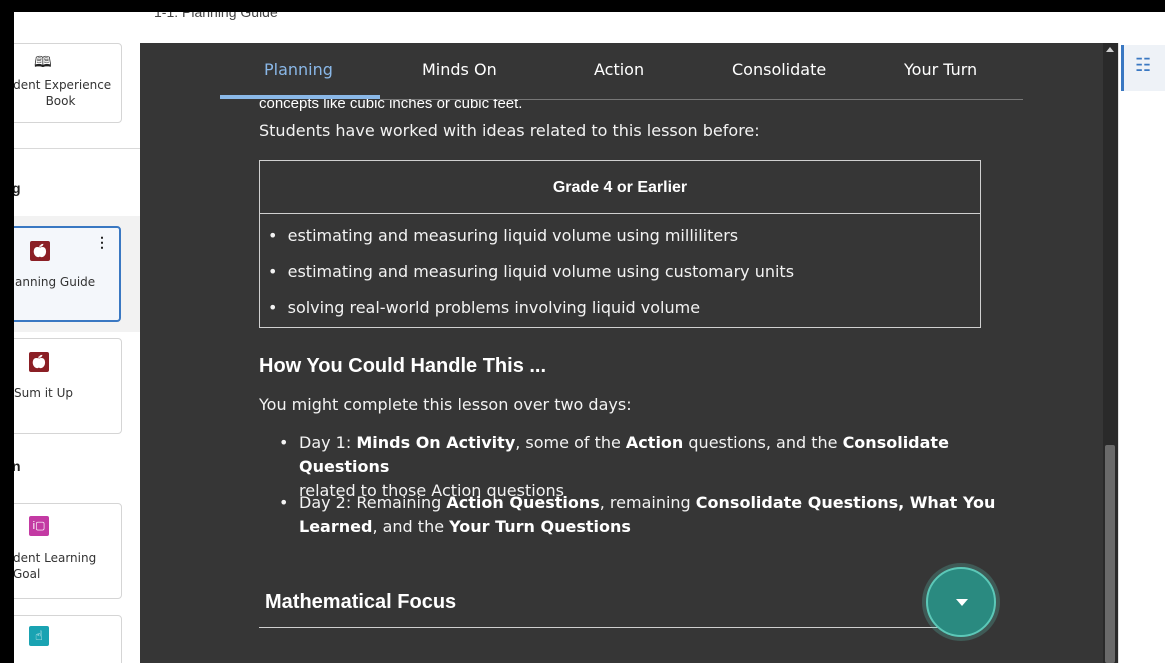 The image size is (1165, 663). What do you see at coordinates (620, 187) in the screenshot?
I see `table-heading: Grade 4 or Earlier` at bounding box center [620, 187].